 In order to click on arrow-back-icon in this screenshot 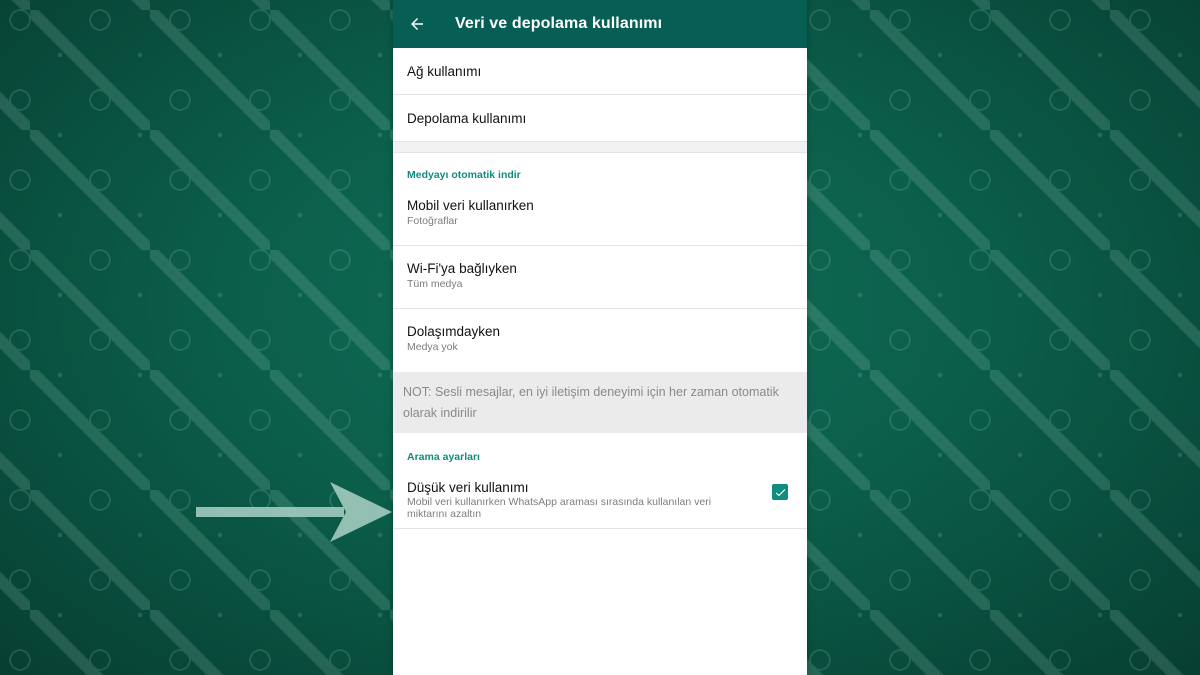, I will do `click(417, 24)`.